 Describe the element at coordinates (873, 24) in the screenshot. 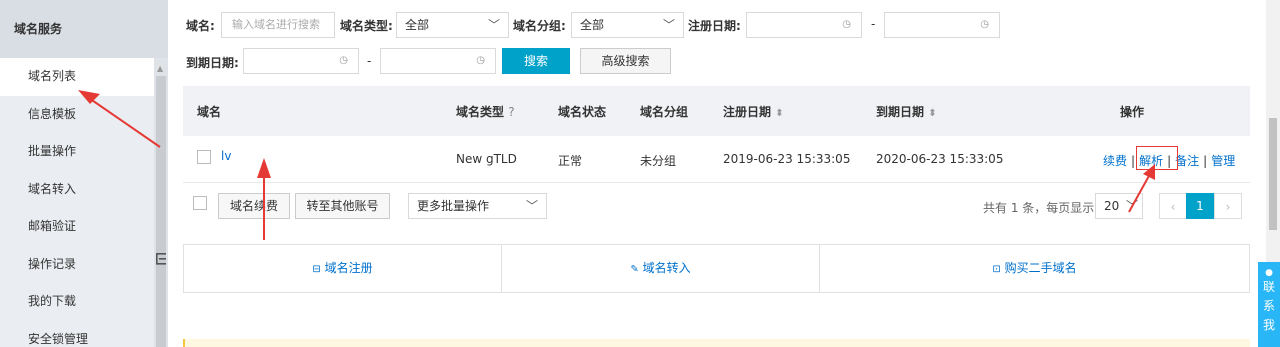

I see `reg-date-dash: -` at that location.